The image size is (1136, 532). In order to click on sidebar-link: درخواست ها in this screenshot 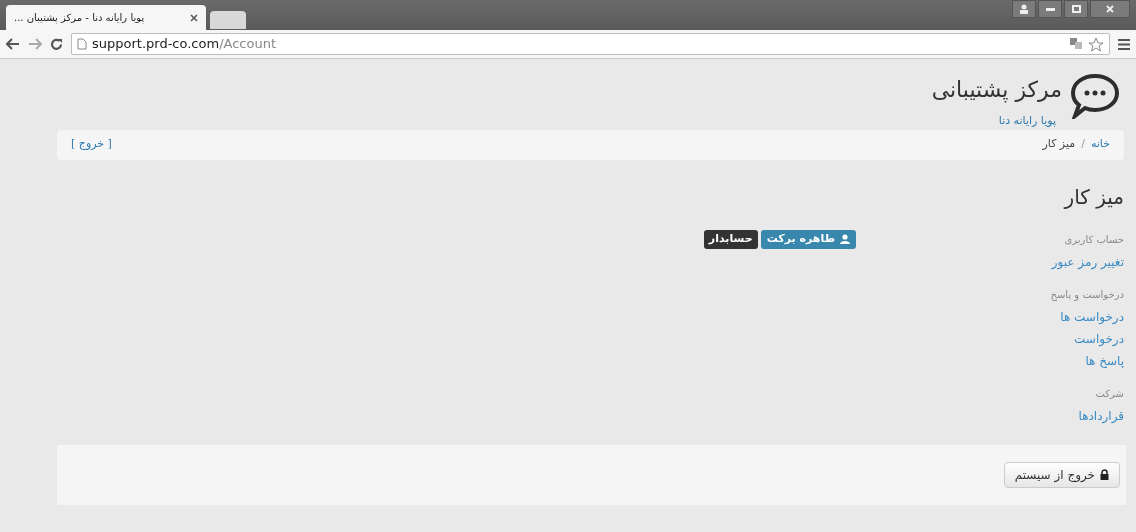, I will do `click(1054, 316)`.